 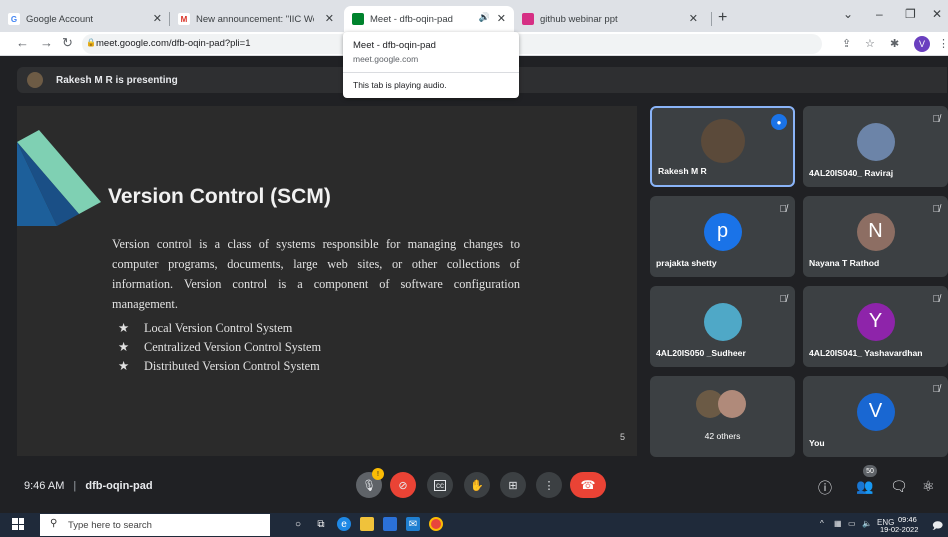 What do you see at coordinates (928, 486) in the screenshot?
I see `activities-icon: ⚛` at bounding box center [928, 486].